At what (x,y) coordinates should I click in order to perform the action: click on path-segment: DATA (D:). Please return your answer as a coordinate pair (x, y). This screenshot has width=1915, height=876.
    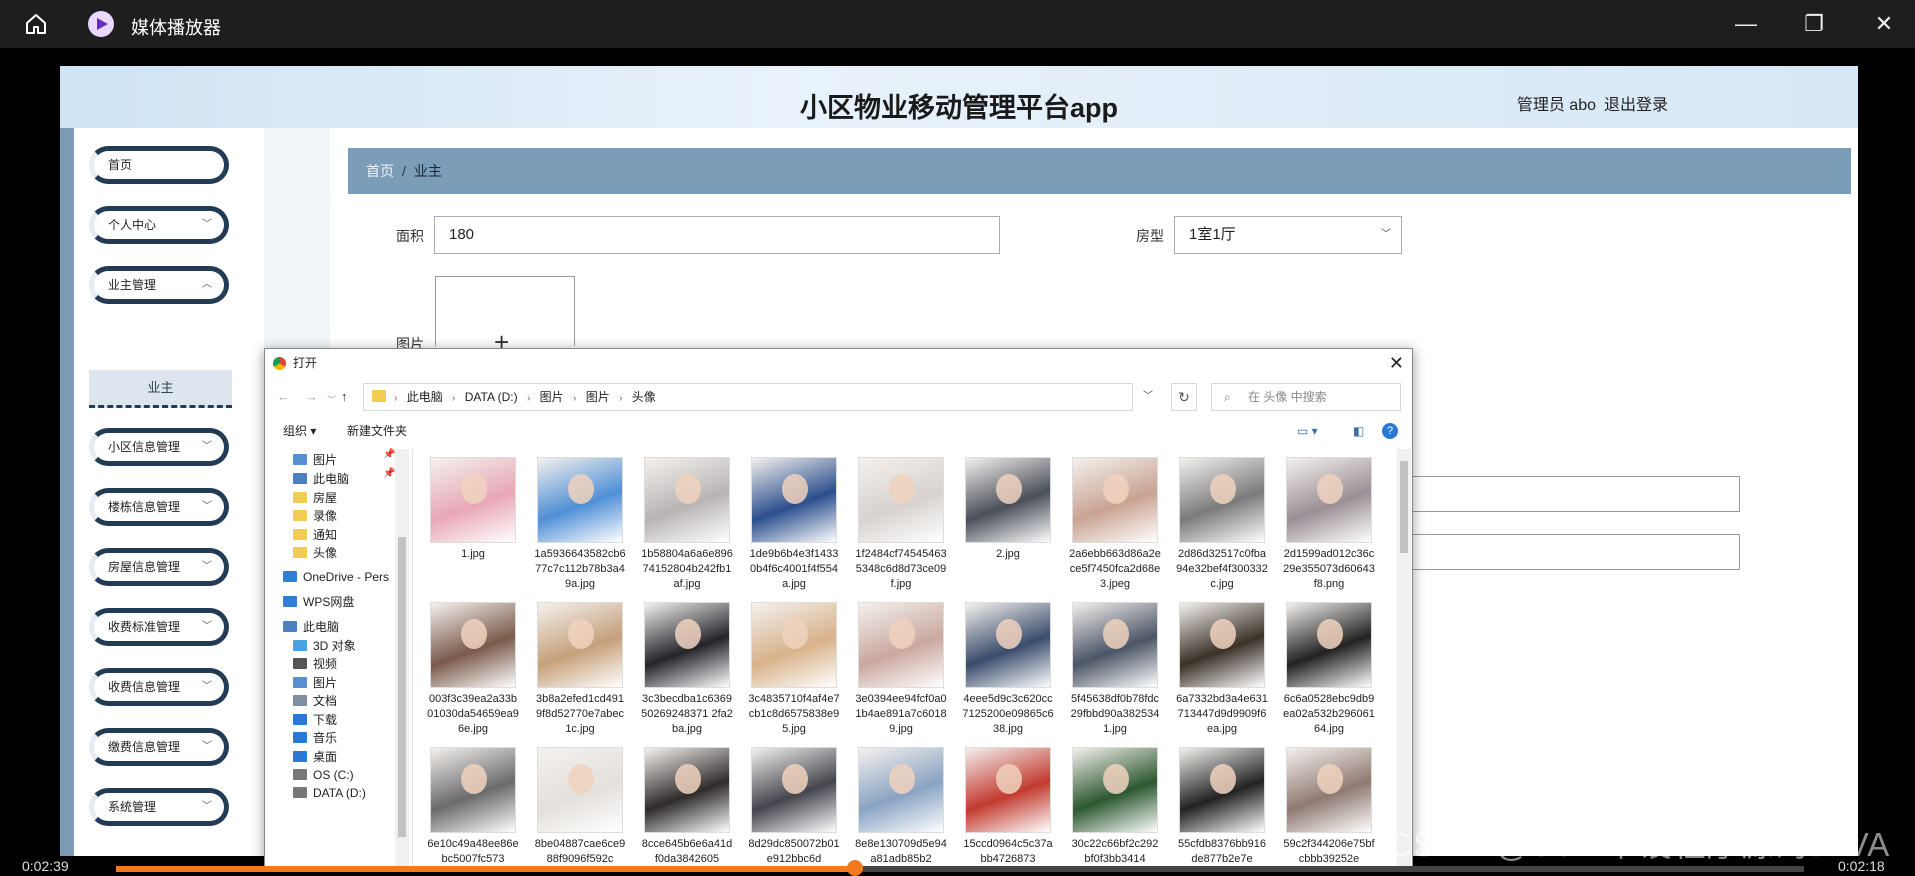
    Looking at the image, I should click on (491, 397).